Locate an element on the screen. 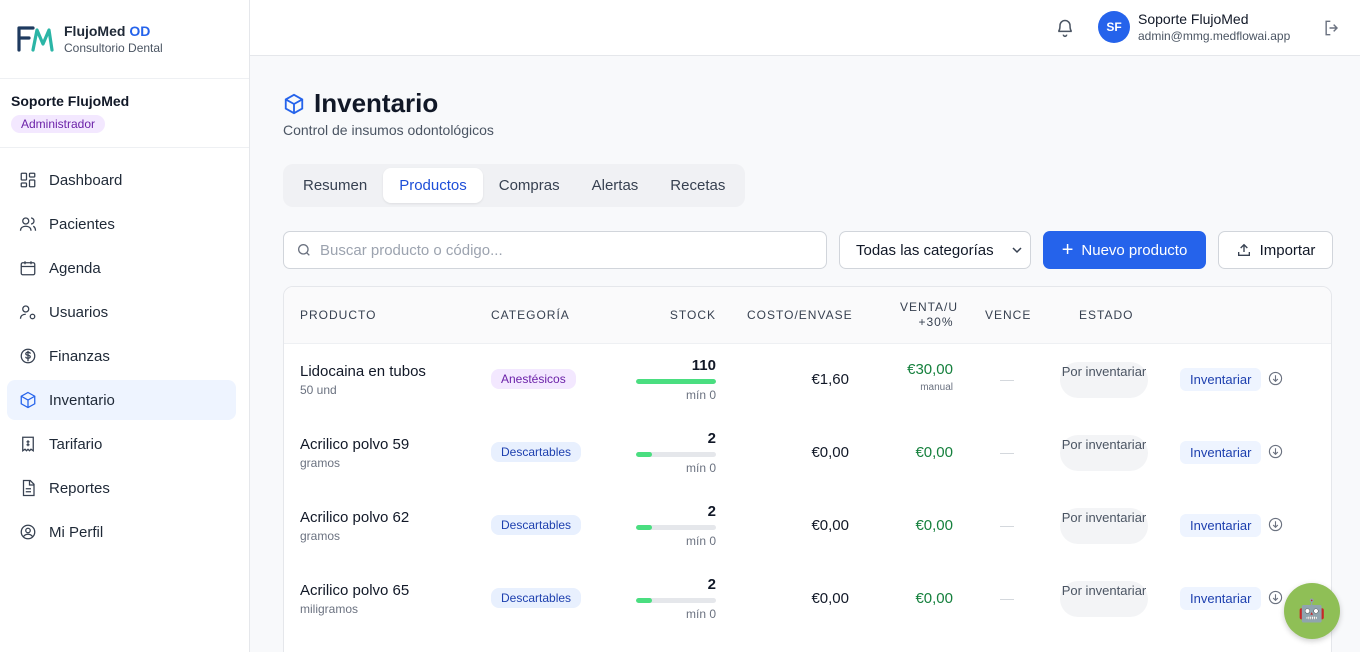  product-name: Lidocaina en tubos is located at coordinates (363, 371).